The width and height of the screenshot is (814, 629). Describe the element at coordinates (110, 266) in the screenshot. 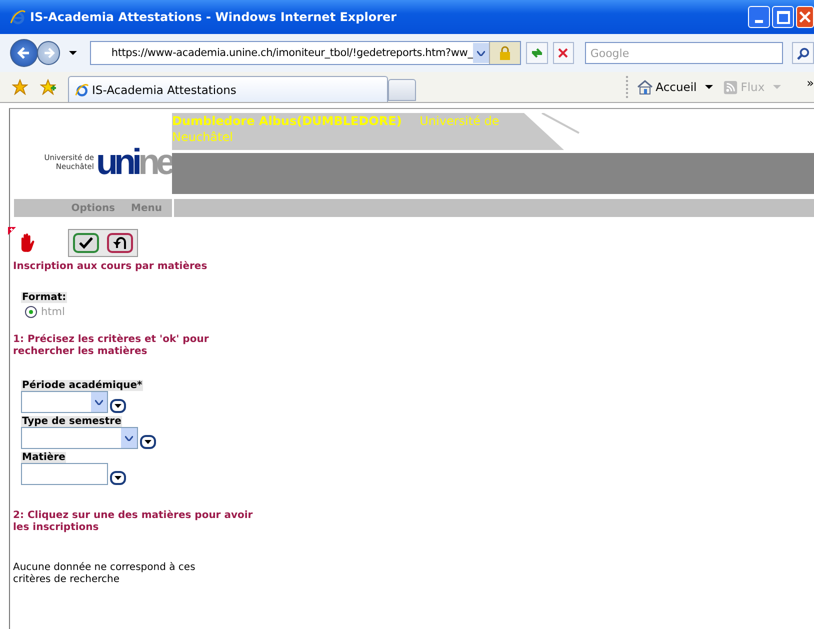

I see `page-title: Inscription aux cours par matières` at that location.